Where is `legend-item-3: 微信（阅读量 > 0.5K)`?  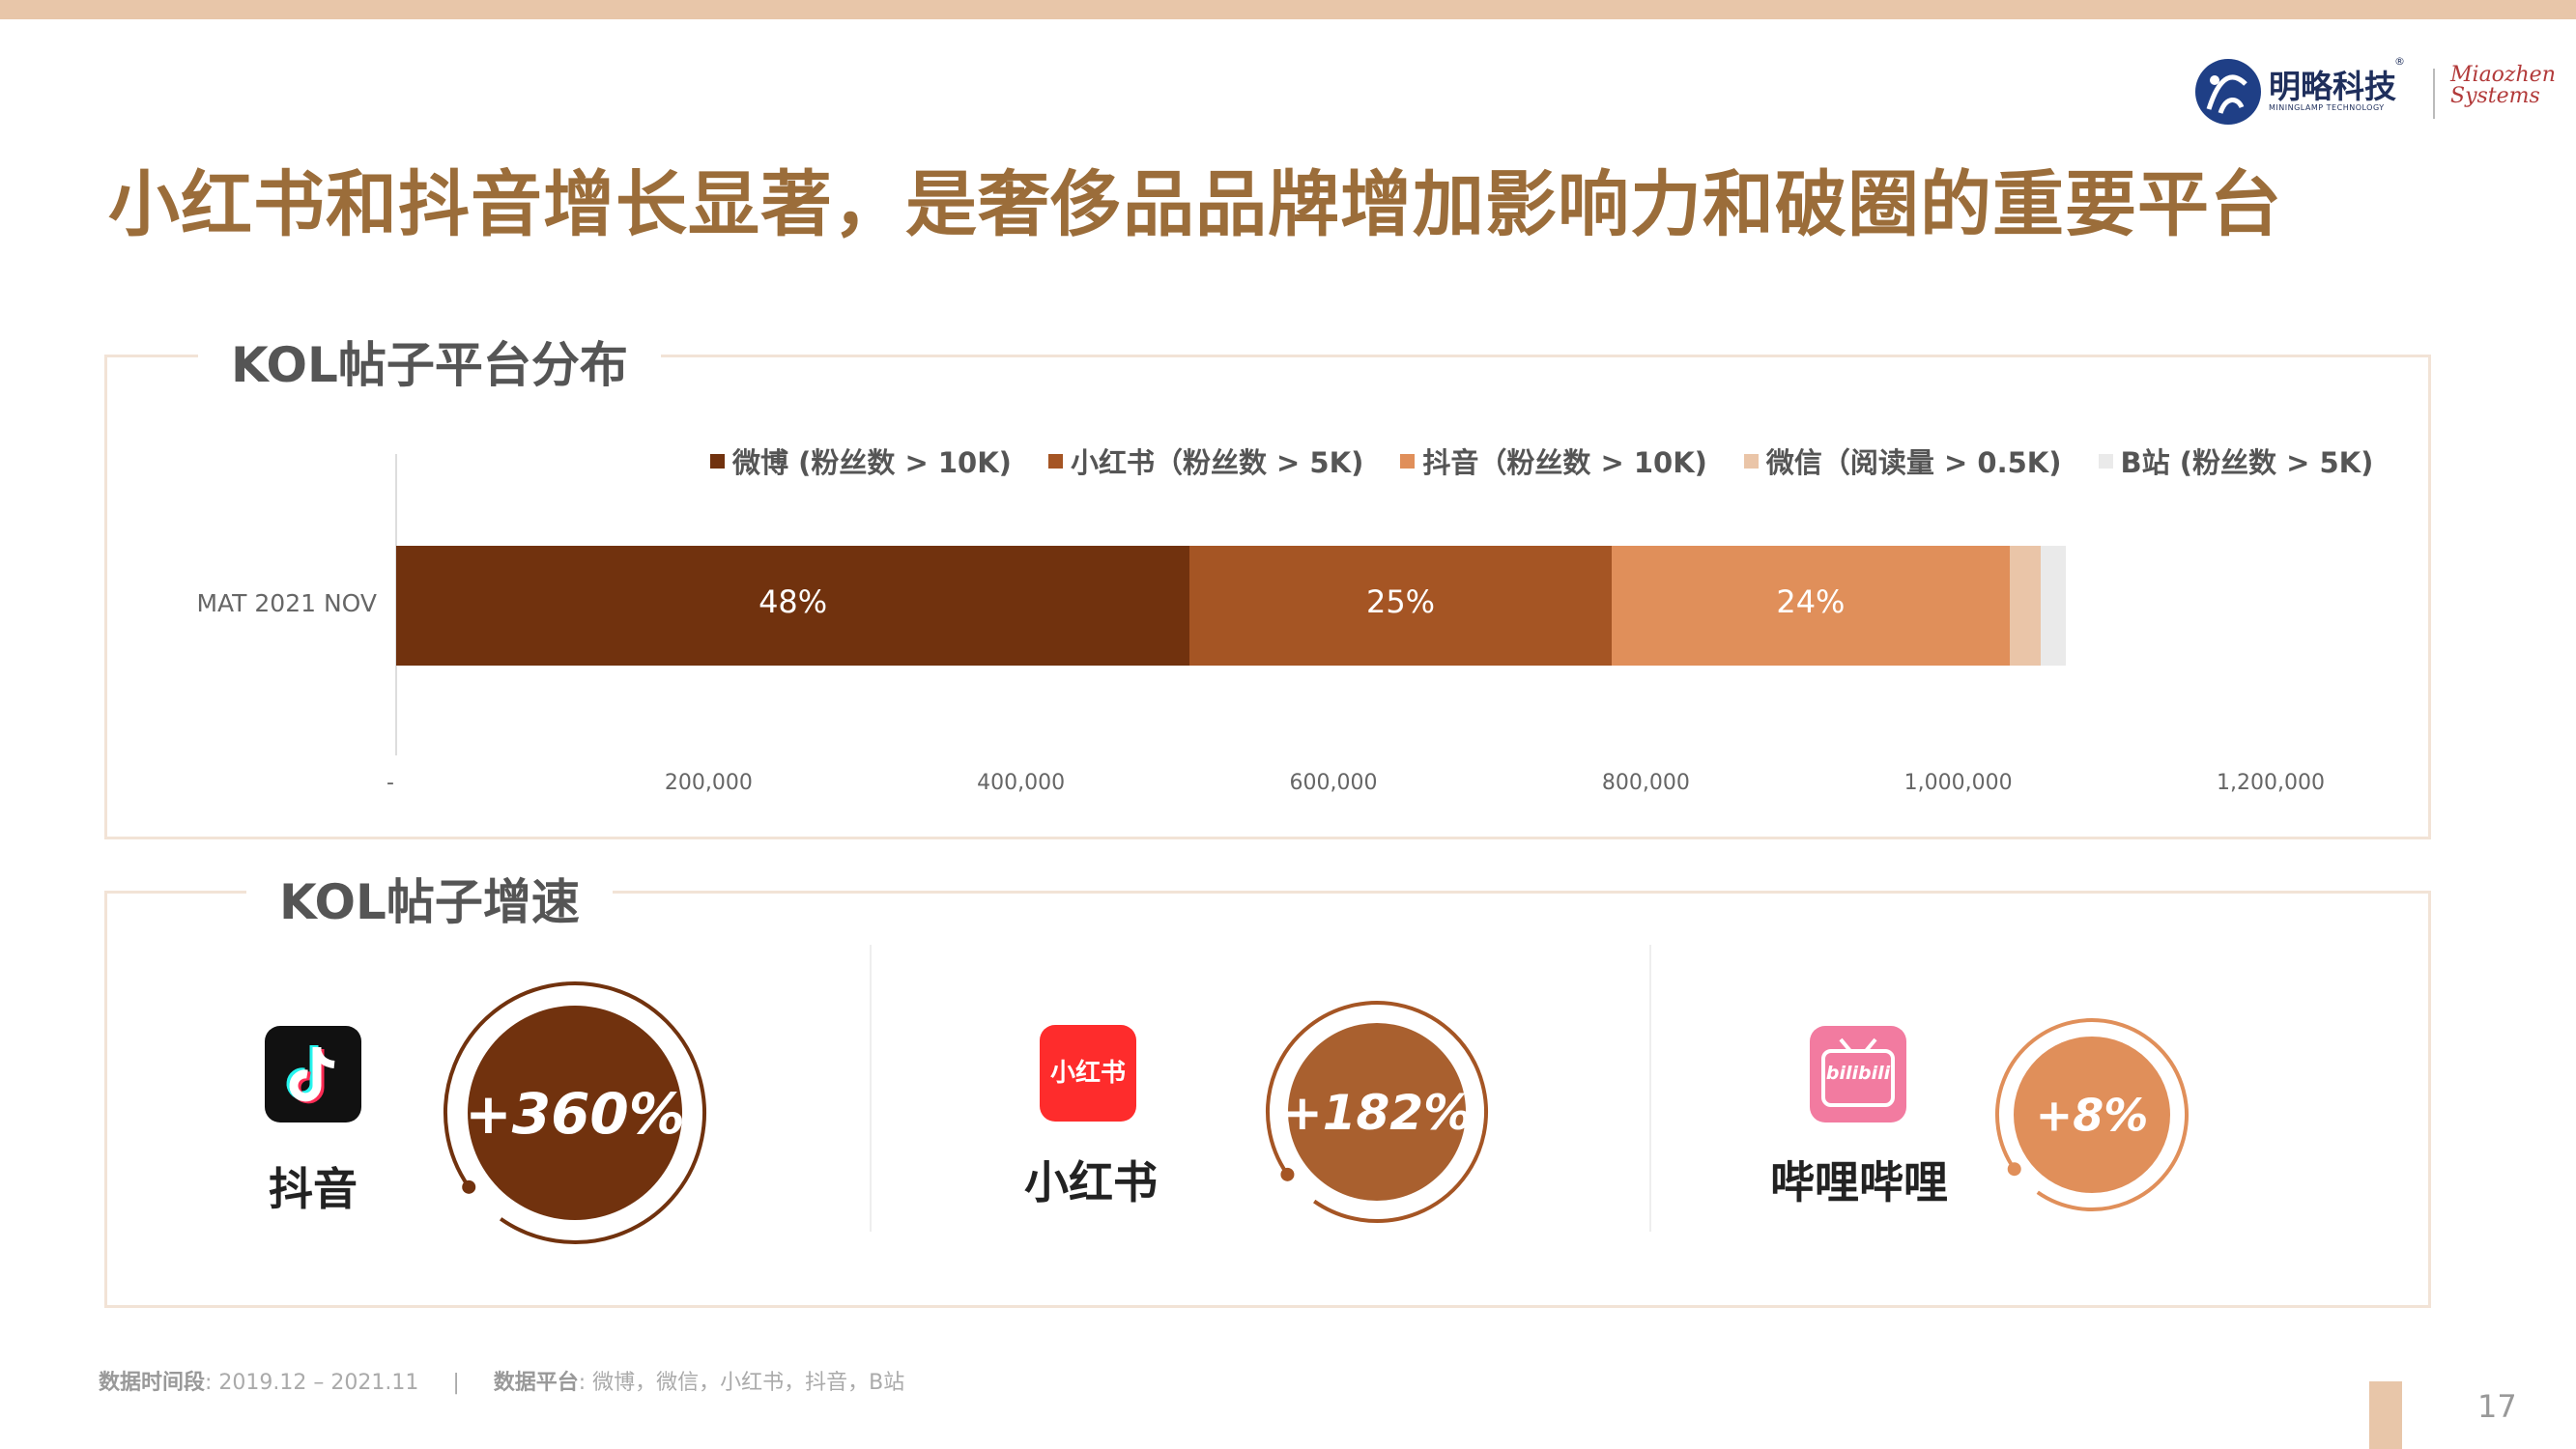 legend-item-3: 微信（阅读量 > 0.5K) is located at coordinates (1903, 460).